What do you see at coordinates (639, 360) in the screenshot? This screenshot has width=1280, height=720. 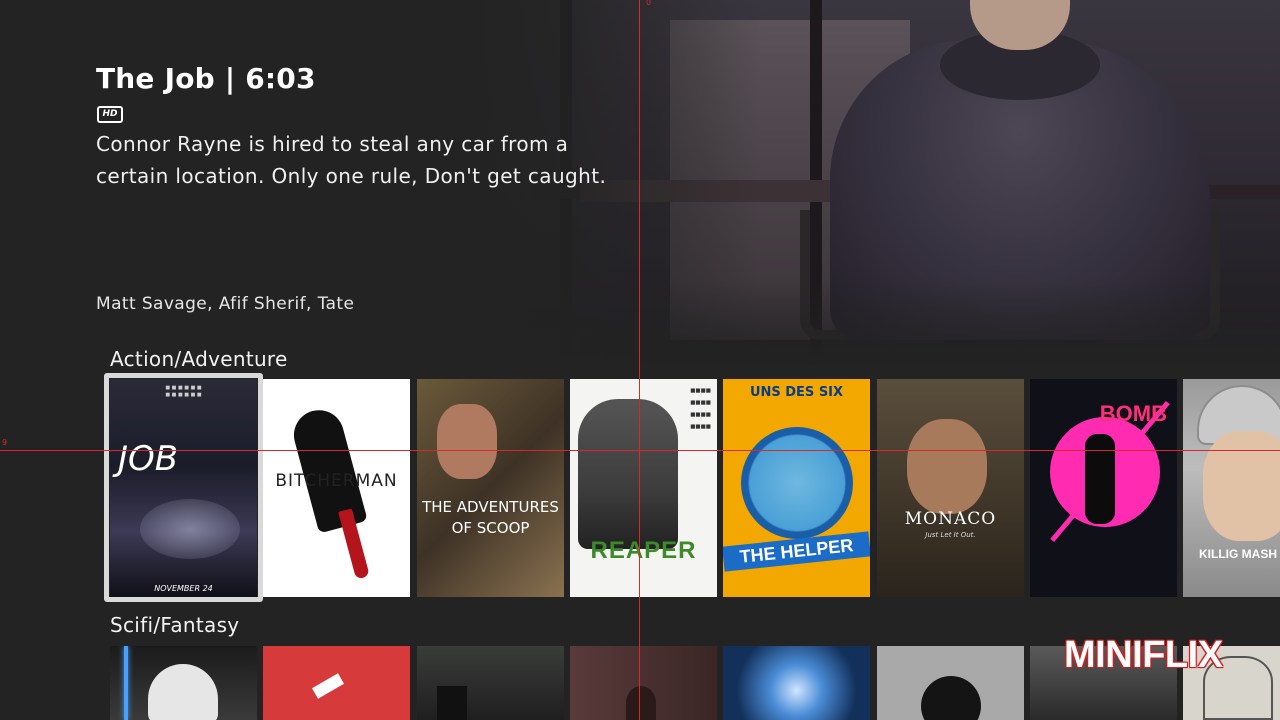 I see `vertical-guide-line` at bounding box center [639, 360].